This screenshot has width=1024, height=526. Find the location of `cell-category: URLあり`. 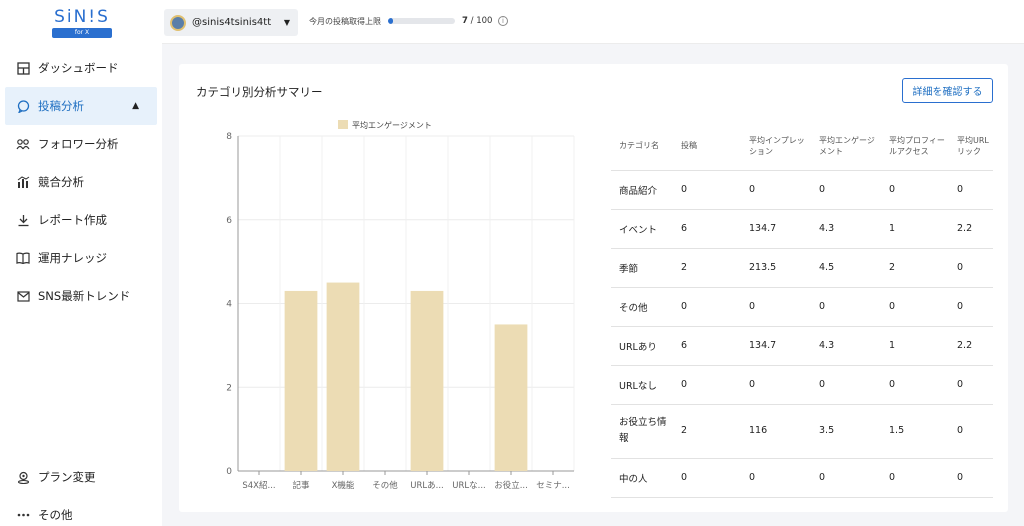

cell-category: URLあり is located at coordinates (642, 346).